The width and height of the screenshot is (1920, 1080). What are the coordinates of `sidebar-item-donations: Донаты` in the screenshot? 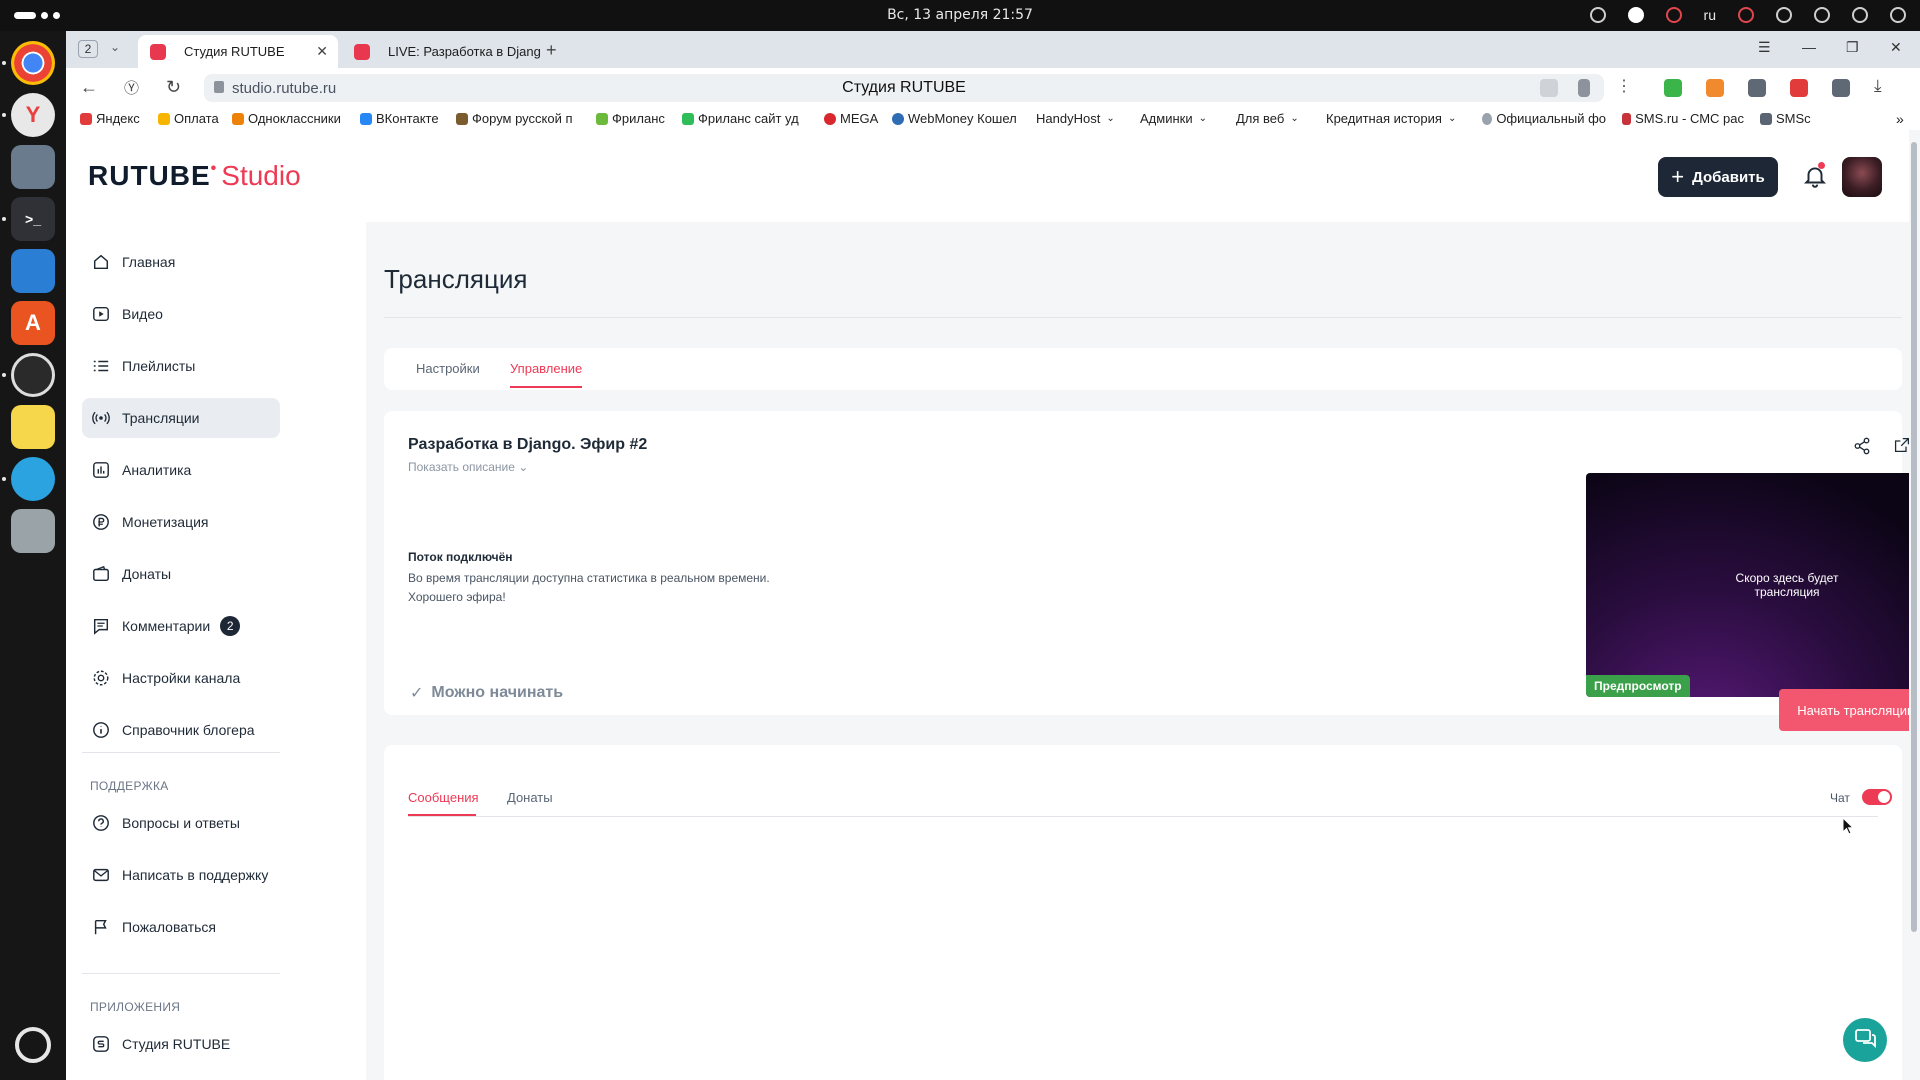 It's located at (181, 574).